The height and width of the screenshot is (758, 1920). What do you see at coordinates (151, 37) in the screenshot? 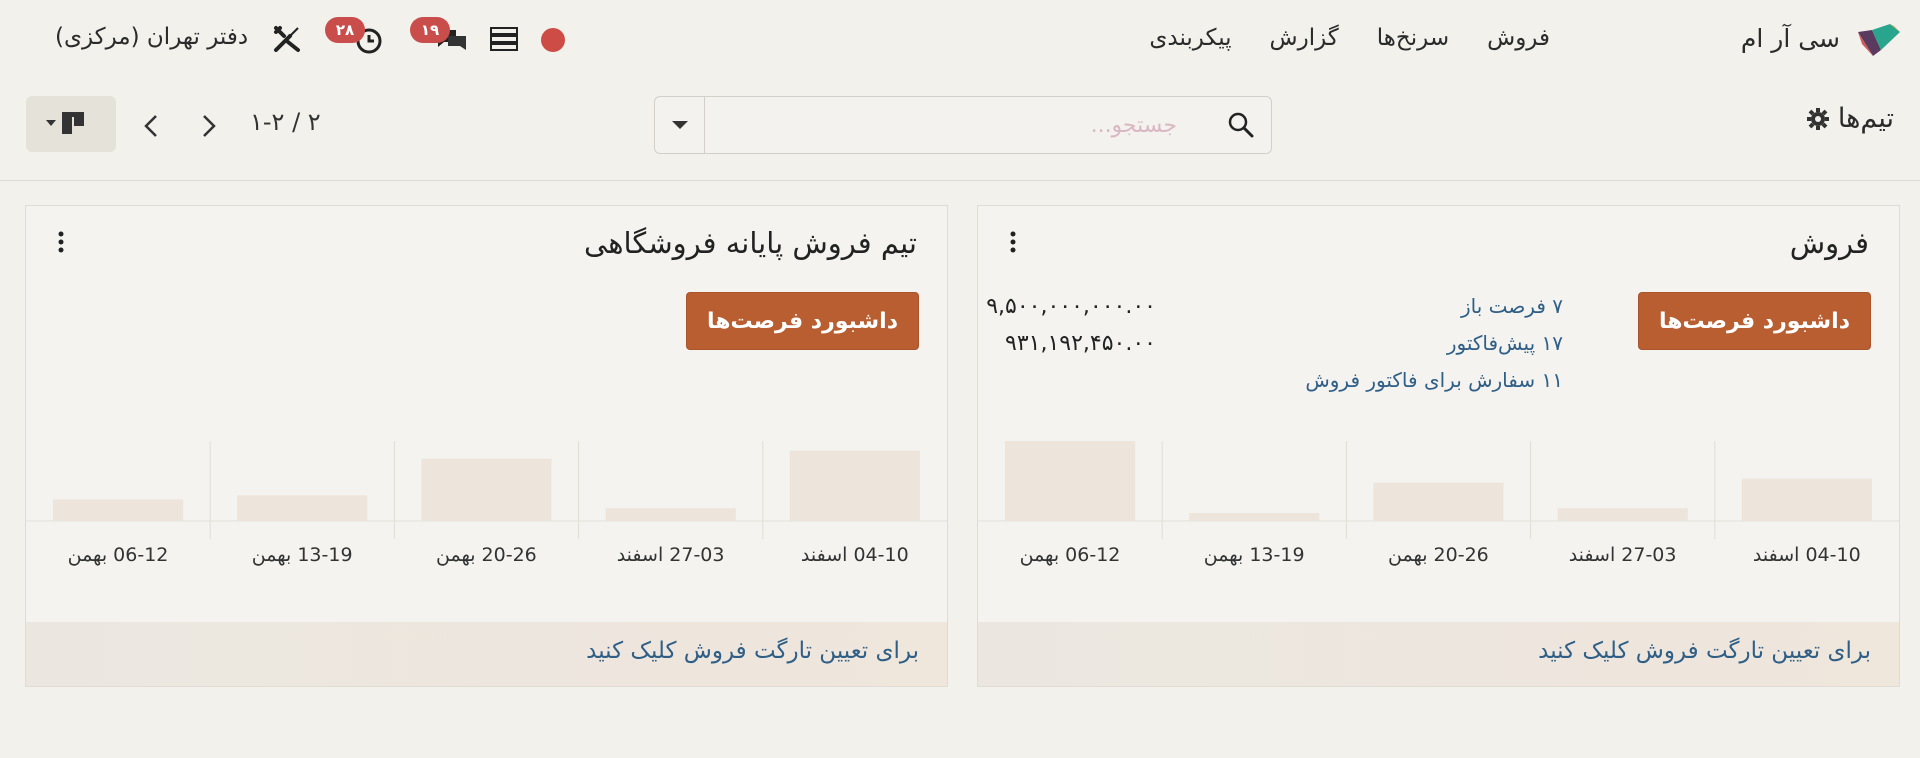
I see `company-switcher: دفتر تهران (مرکزی)` at bounding box center [151, 37].